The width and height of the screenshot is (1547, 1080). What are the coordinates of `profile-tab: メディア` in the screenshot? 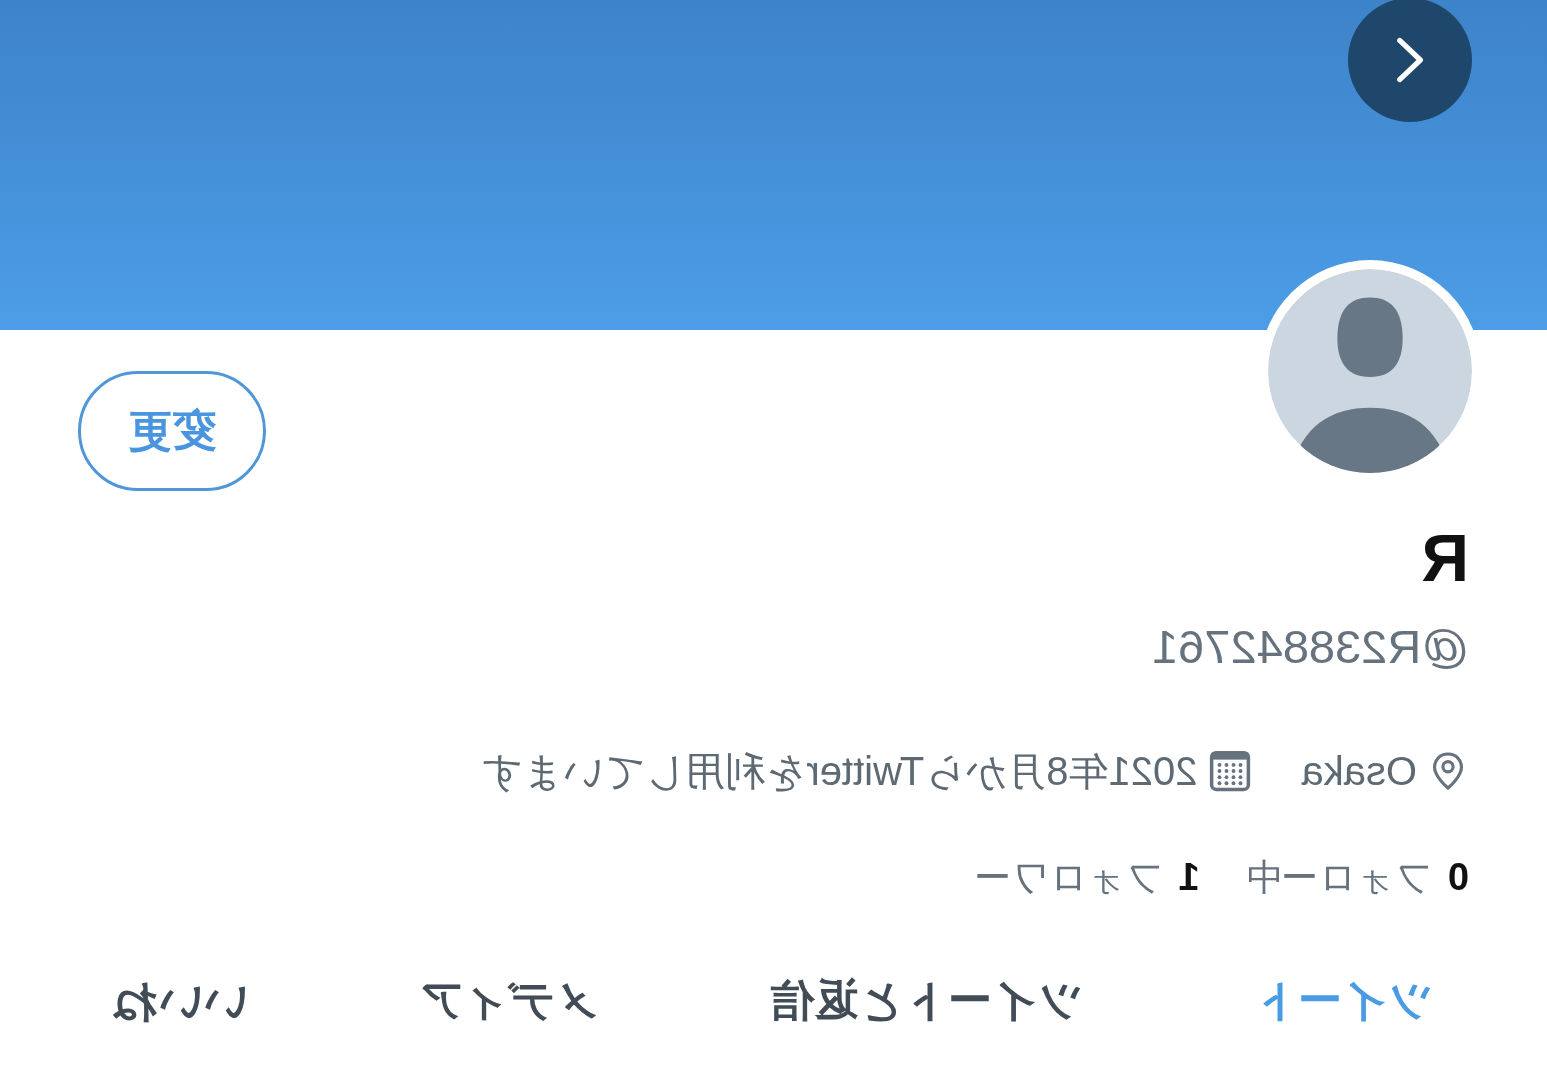 It's located at (509, 1000).